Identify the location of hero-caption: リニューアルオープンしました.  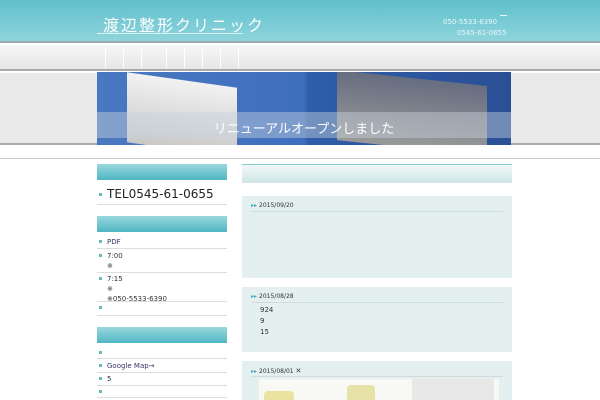
(304, 129).